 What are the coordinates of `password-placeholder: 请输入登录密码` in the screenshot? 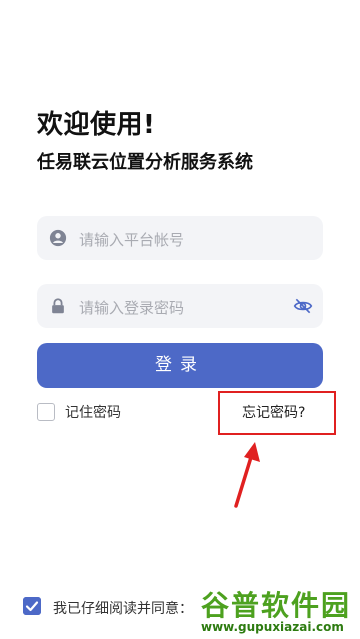 It's located at (132, 308).